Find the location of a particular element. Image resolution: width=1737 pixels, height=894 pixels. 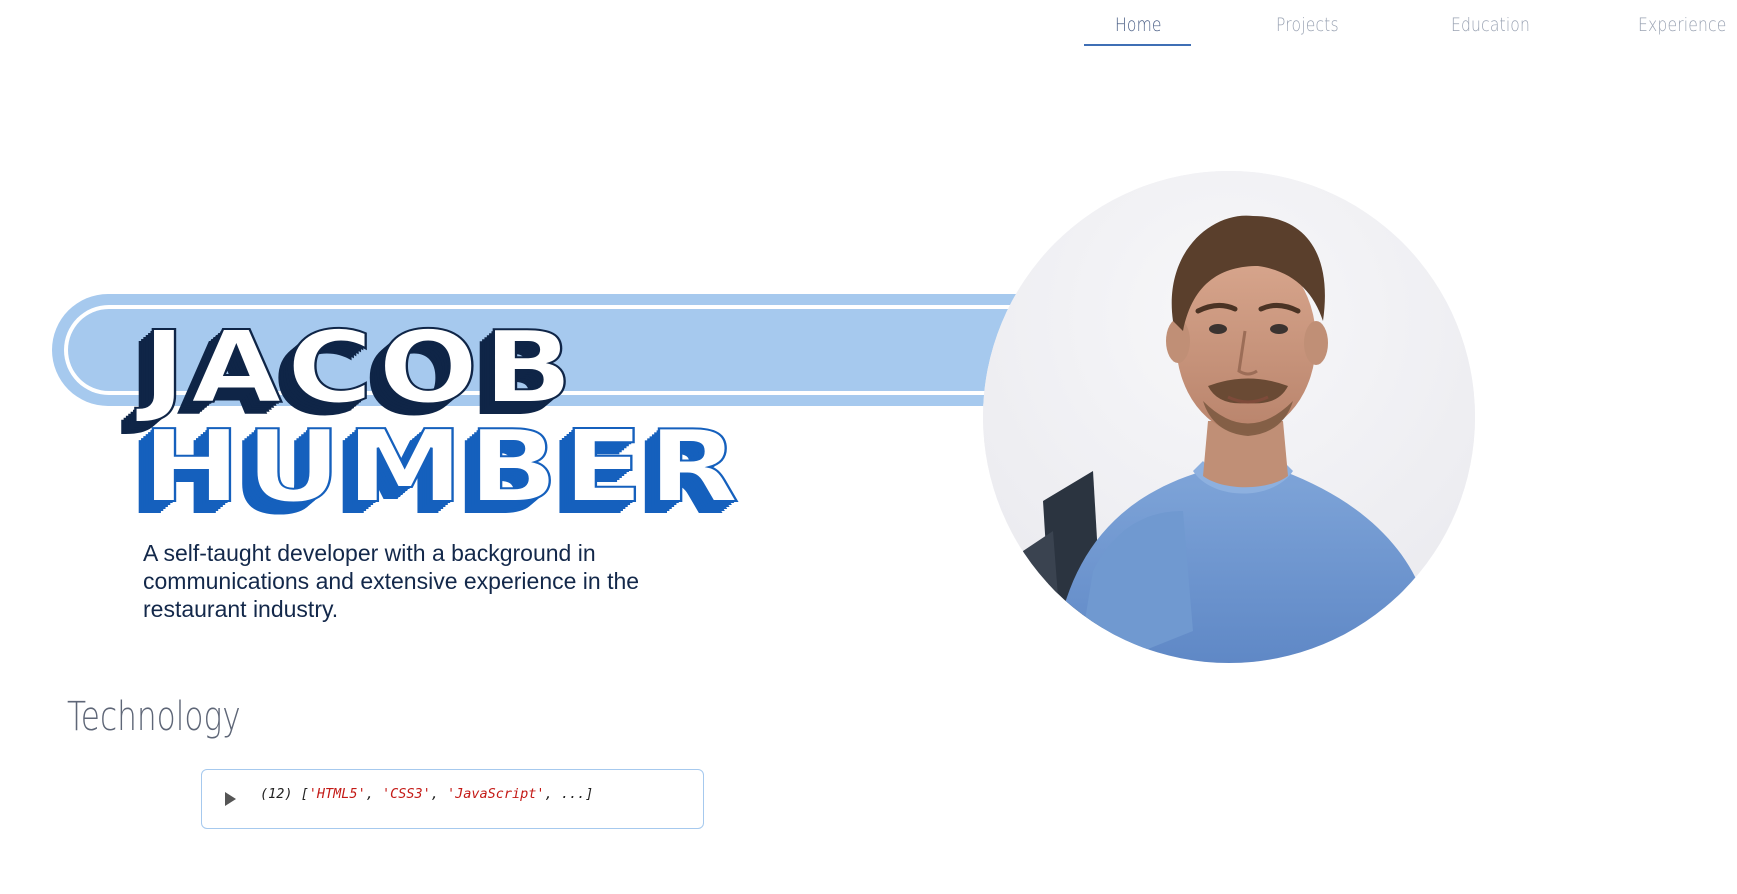

nav-projects: Projects is located at coordinates (1307, 25).